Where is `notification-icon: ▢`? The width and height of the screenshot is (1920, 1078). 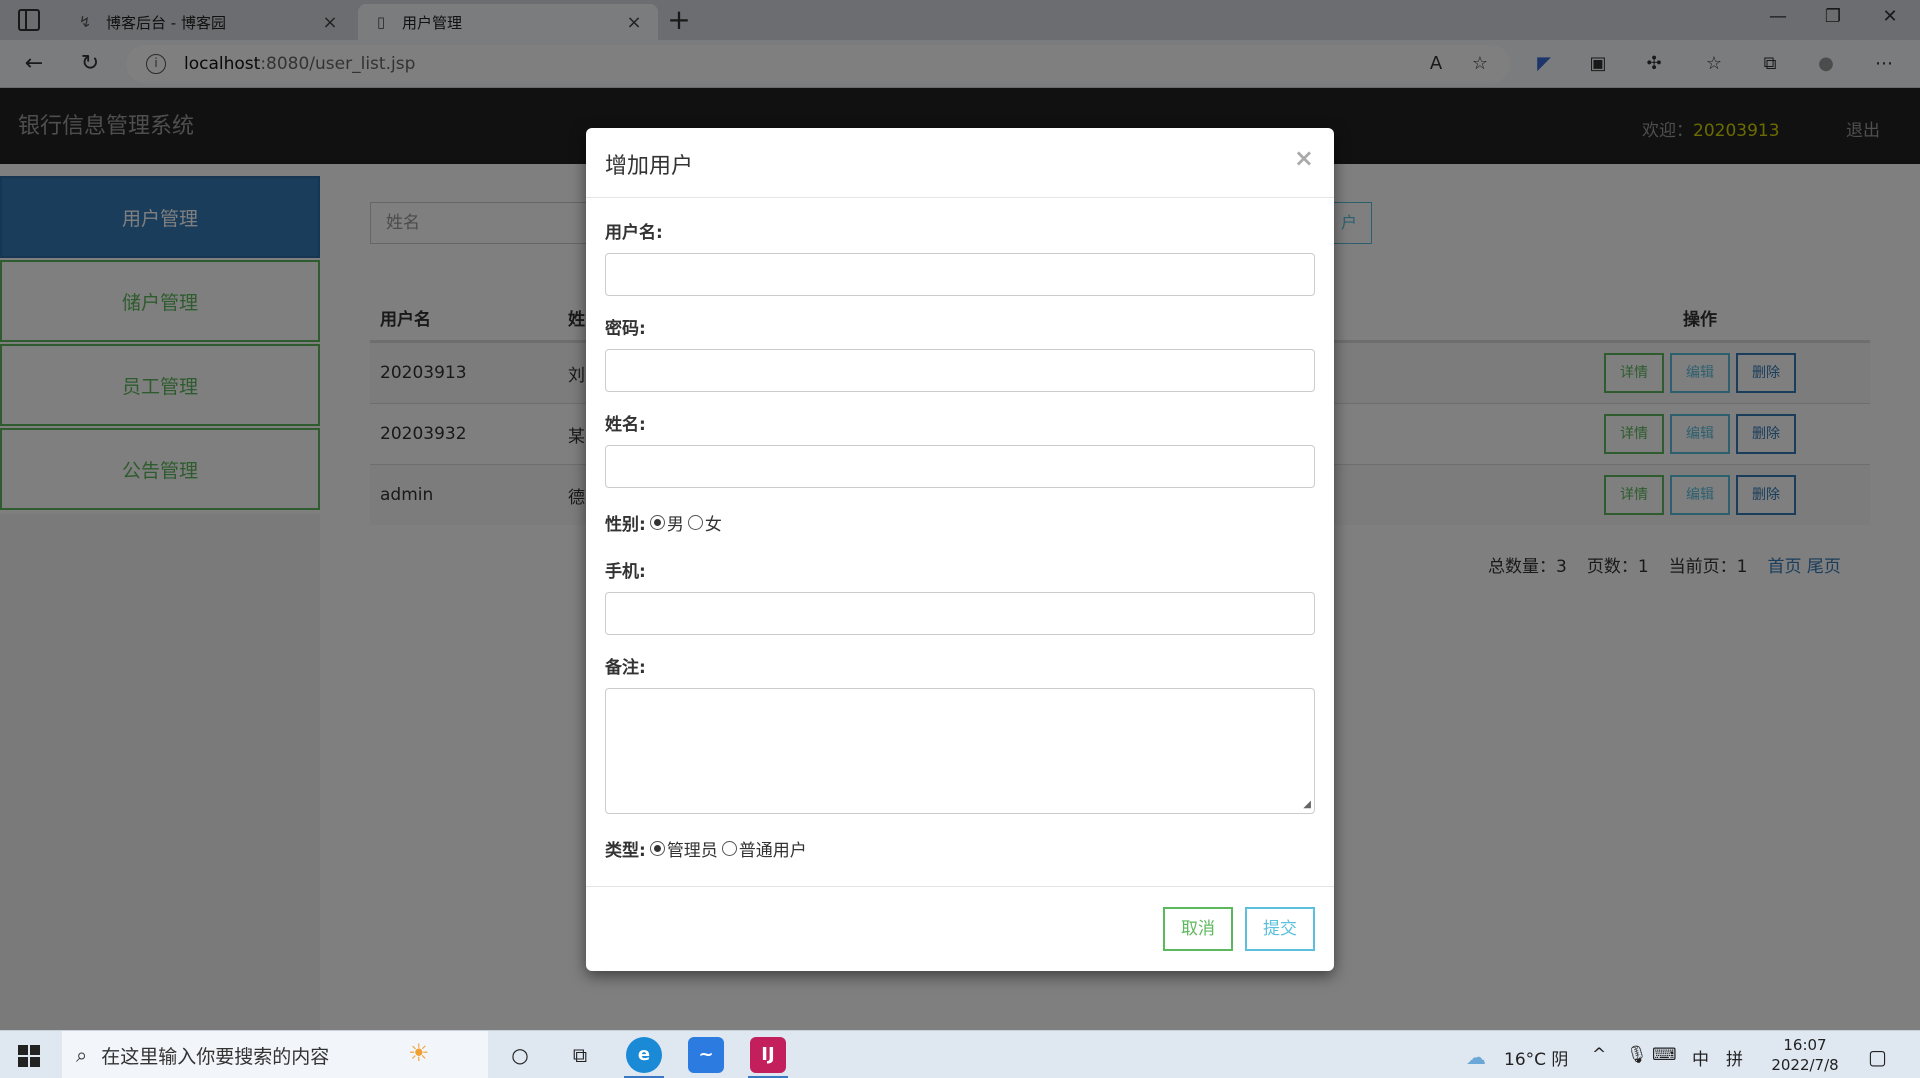 notification-icon: ▢ is located at coordinates (1877, 1057).